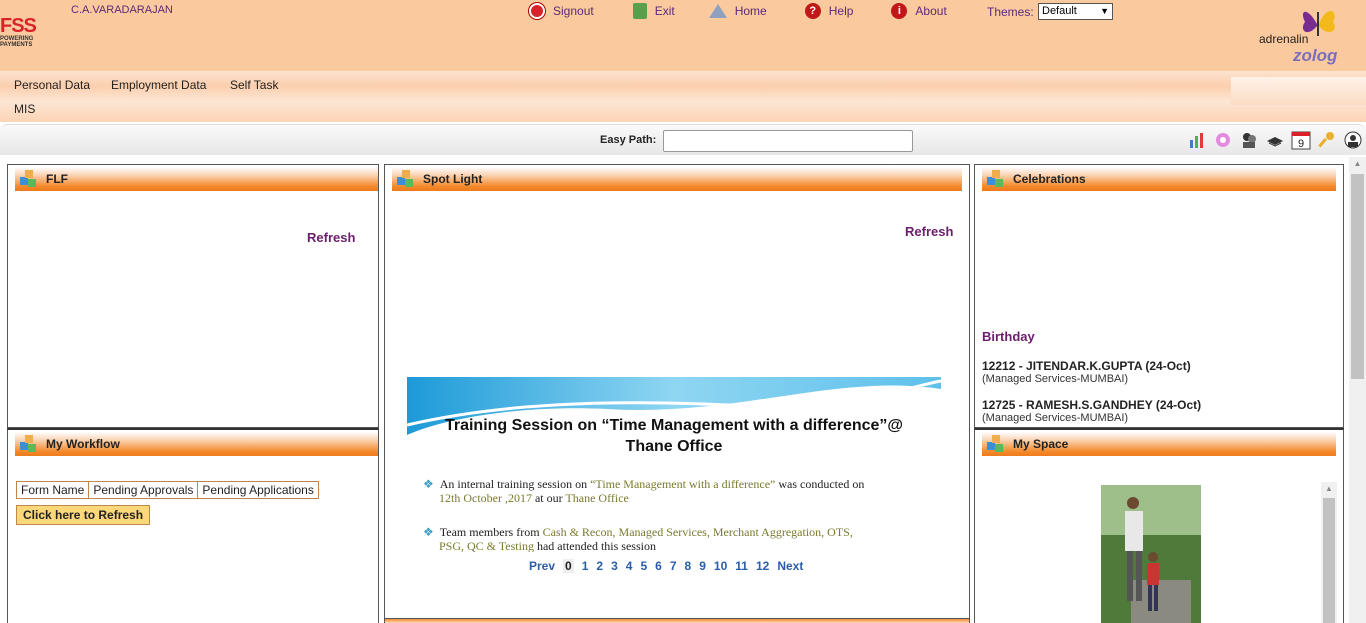 This screenshot has height=623, width=1366. What do you see at coordinates (1010, 12) in the screenshot?
I see `themes-label: Themes:` at bounding box center [1010, 12].